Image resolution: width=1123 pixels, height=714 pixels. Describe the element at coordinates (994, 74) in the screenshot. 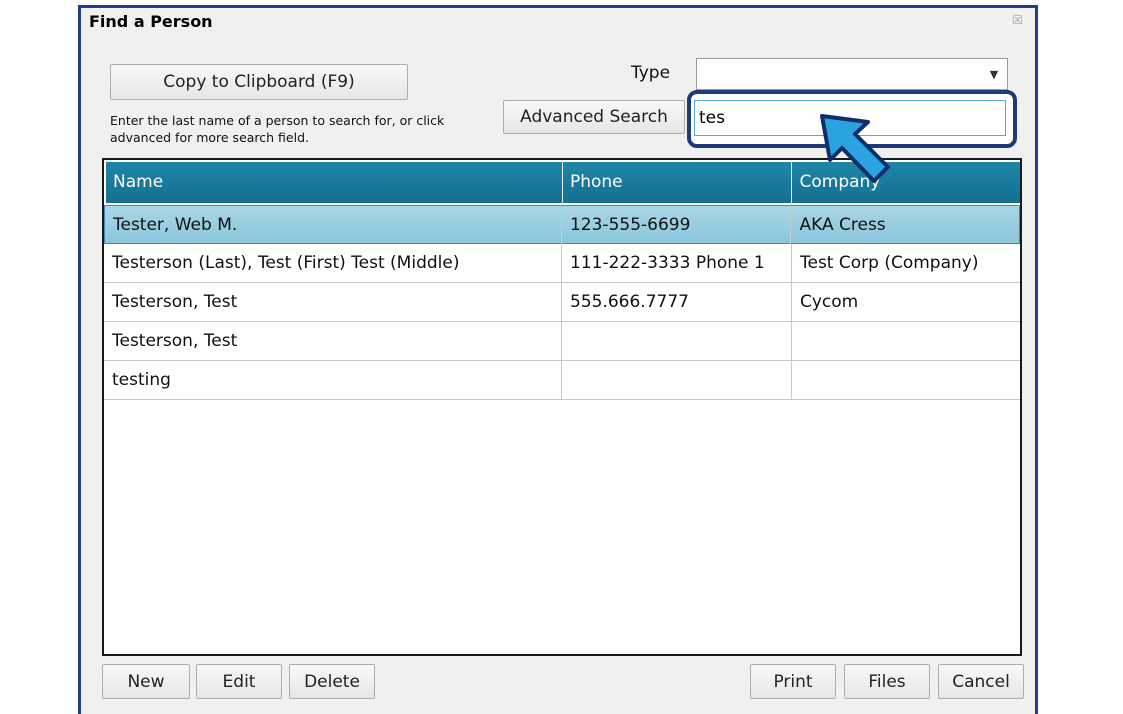

I see `chevron-down-icon: ▼` at that location.